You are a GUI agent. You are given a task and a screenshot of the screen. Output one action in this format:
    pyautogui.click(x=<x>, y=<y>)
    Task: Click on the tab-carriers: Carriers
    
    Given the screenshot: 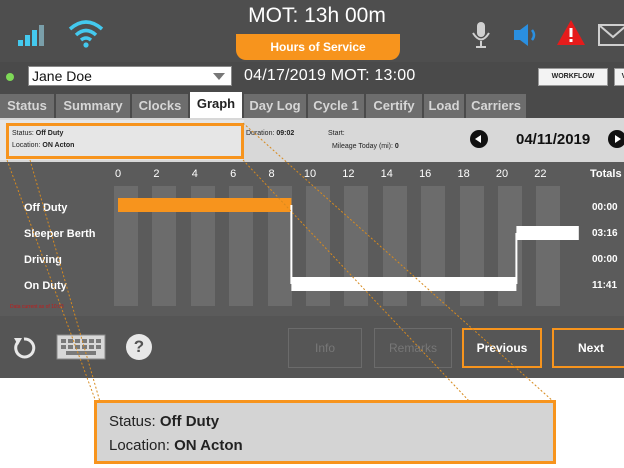 What is the action you would take?
    pyautogui.click(x=496, y=106)
    